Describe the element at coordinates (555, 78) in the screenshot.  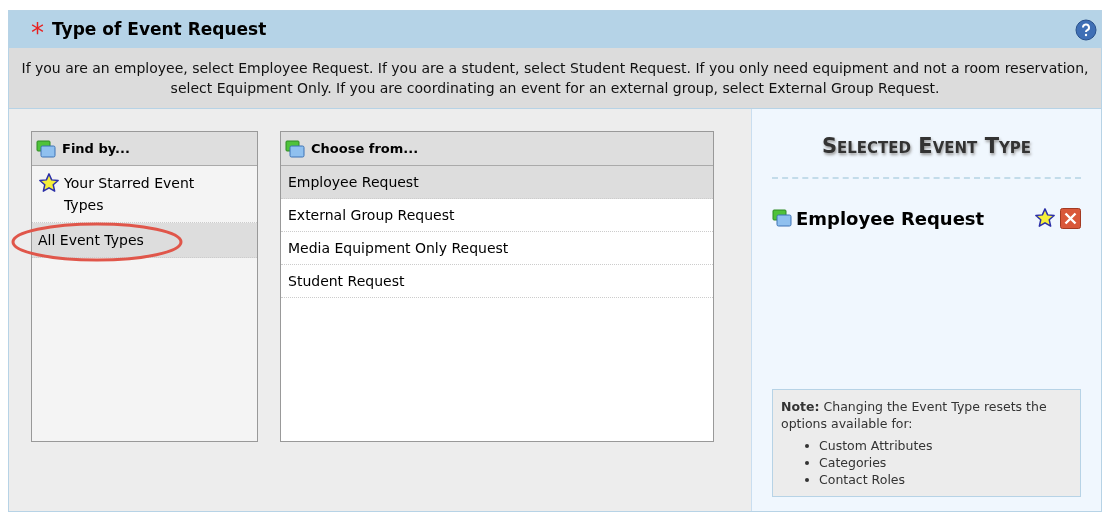
I see `instructions-text: If you are an employee, select Employee Request. If you are a student, select Student Request. If you only need equipment and not a room reservation, select Equipment Only. If you are coordinating an event for an external group, select External Group Request.` at that location.